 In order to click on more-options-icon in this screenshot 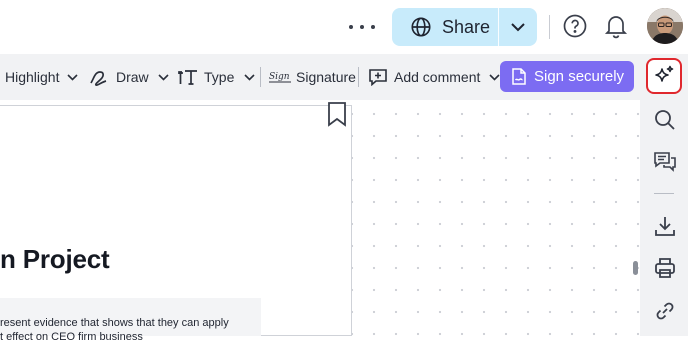, I will do `click(362, 27)`.